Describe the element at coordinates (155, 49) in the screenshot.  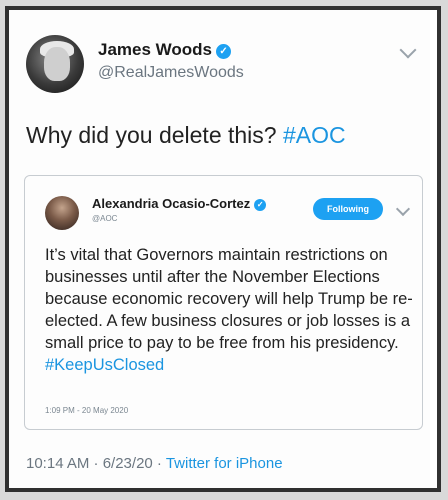
I see `author-name-text: James Woods` at that location.